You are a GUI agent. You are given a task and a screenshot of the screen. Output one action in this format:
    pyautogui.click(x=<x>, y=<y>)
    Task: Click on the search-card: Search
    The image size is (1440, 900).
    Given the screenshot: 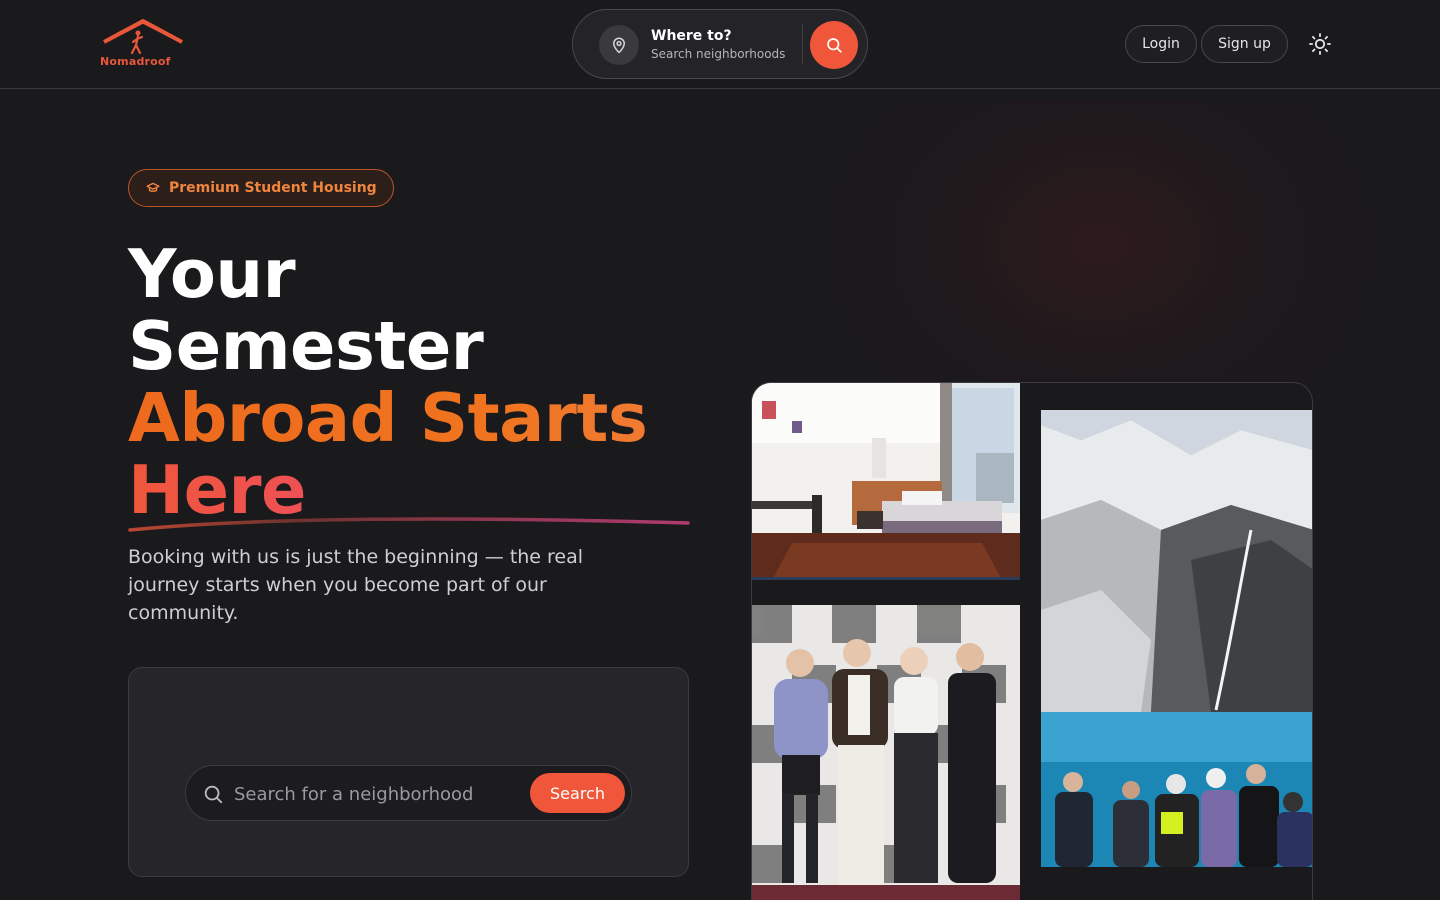 What is the action you would take?
    pyautogui.click(x=408, y=772)
    